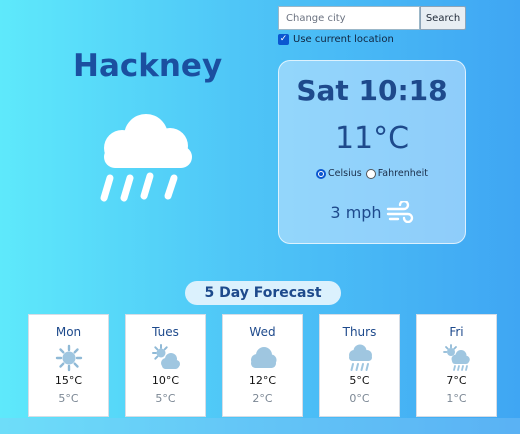 The height and width of the screenshot is (434, 520). What do you see at coordinates (456, 357) in the screenshot?
I see `sun-rain-cloud-icon` at bounding box center [456, 357].